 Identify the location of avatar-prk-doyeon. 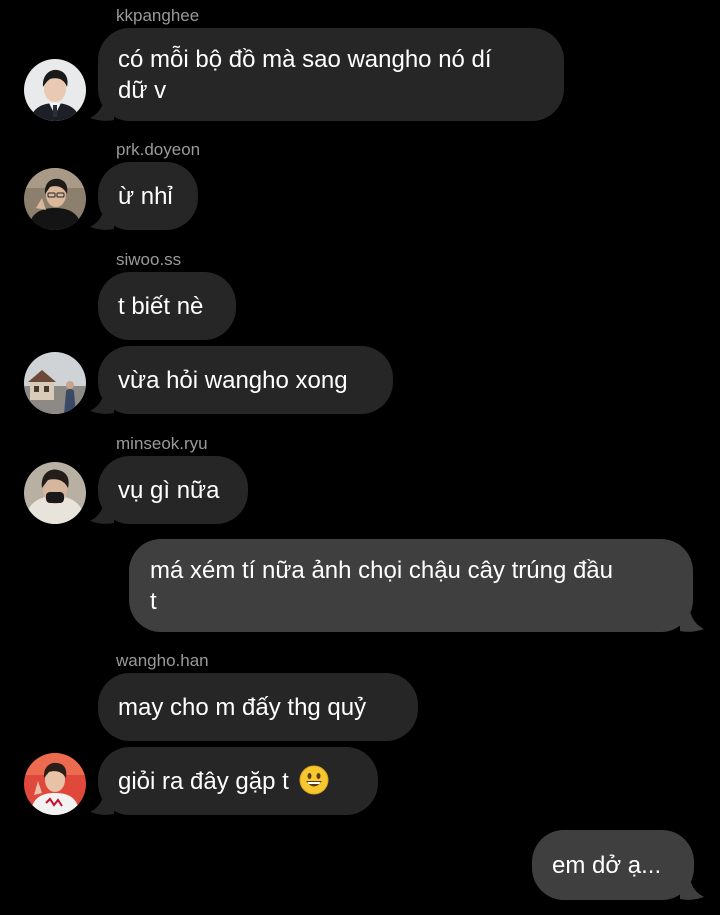
(55, 199).